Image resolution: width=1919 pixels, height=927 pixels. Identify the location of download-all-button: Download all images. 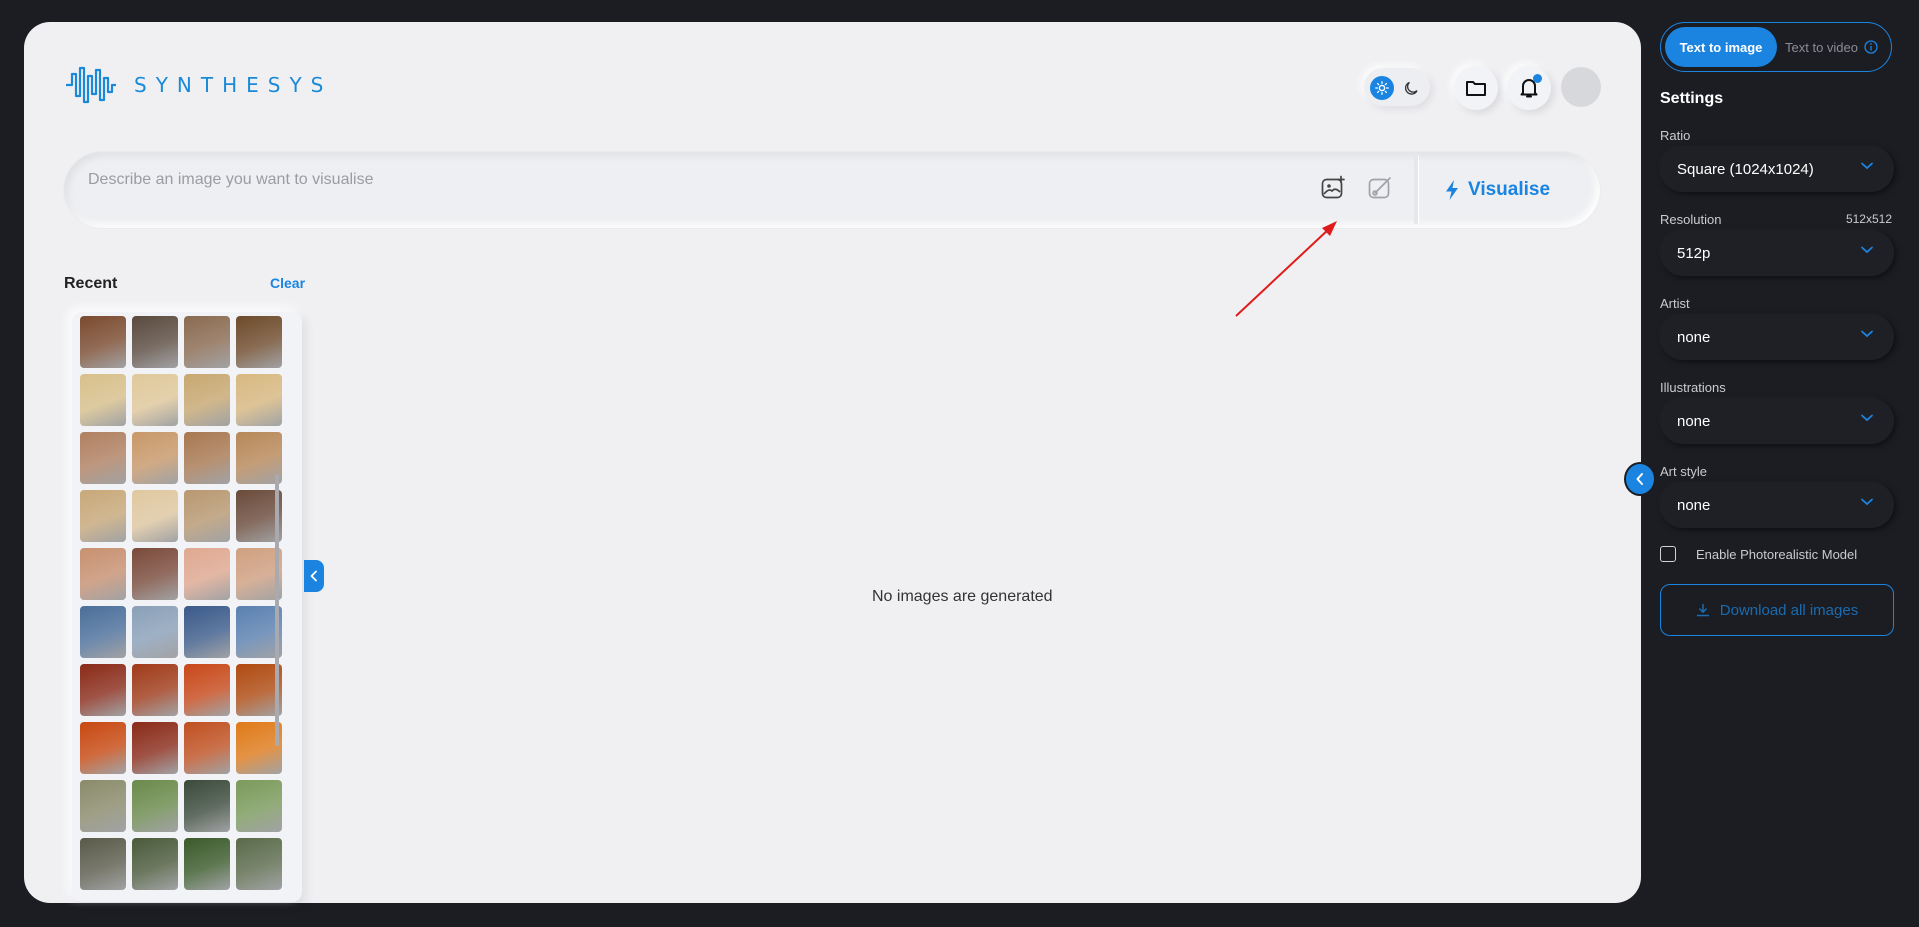
(1777, 610).